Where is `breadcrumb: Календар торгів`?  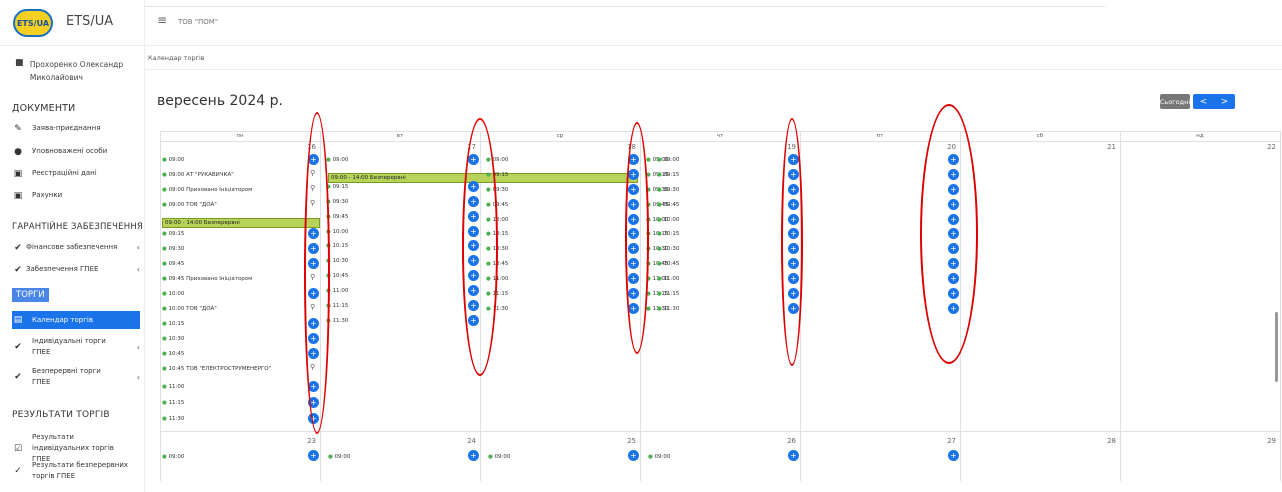 breadcrumb: Календар торгів is located at coordinates (176, 58).